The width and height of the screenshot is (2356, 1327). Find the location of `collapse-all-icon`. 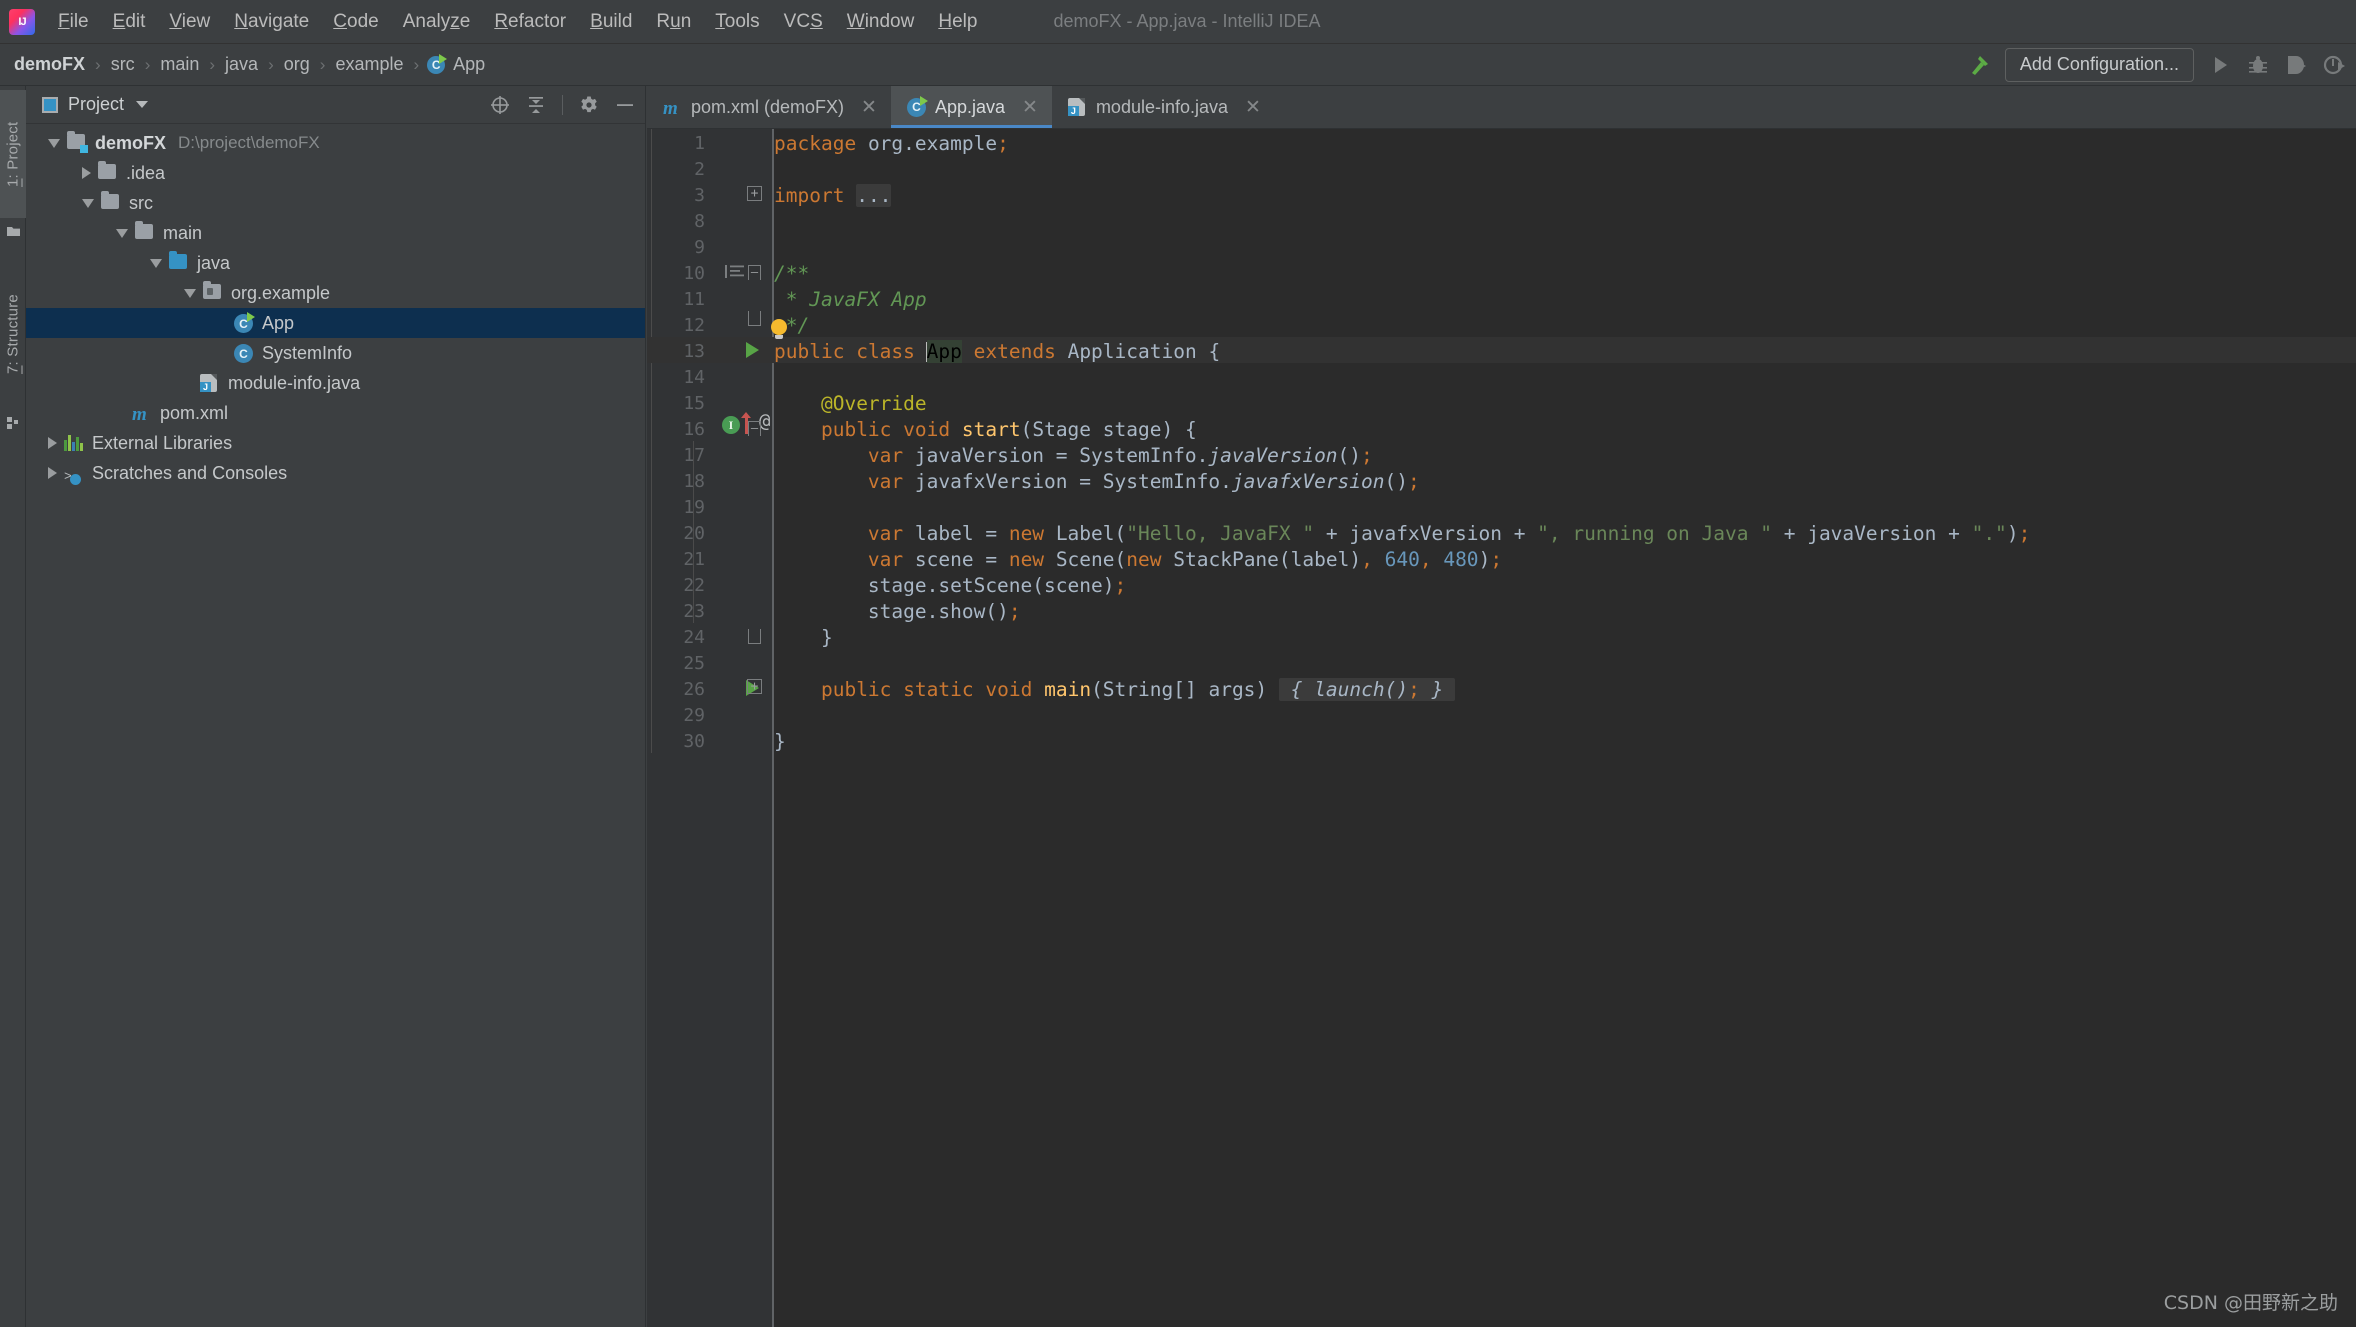

collapse-all-icon is located at coordinates (536, 105).